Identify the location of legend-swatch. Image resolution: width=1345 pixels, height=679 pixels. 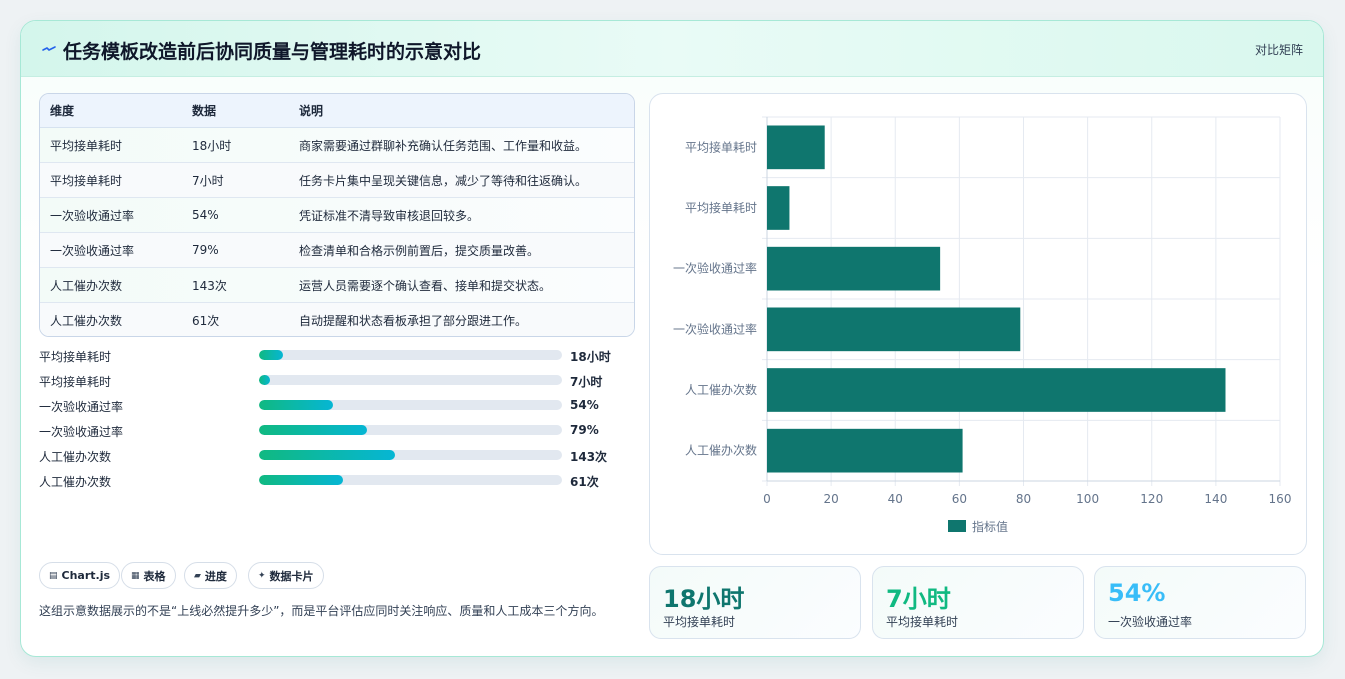
(957, 526).